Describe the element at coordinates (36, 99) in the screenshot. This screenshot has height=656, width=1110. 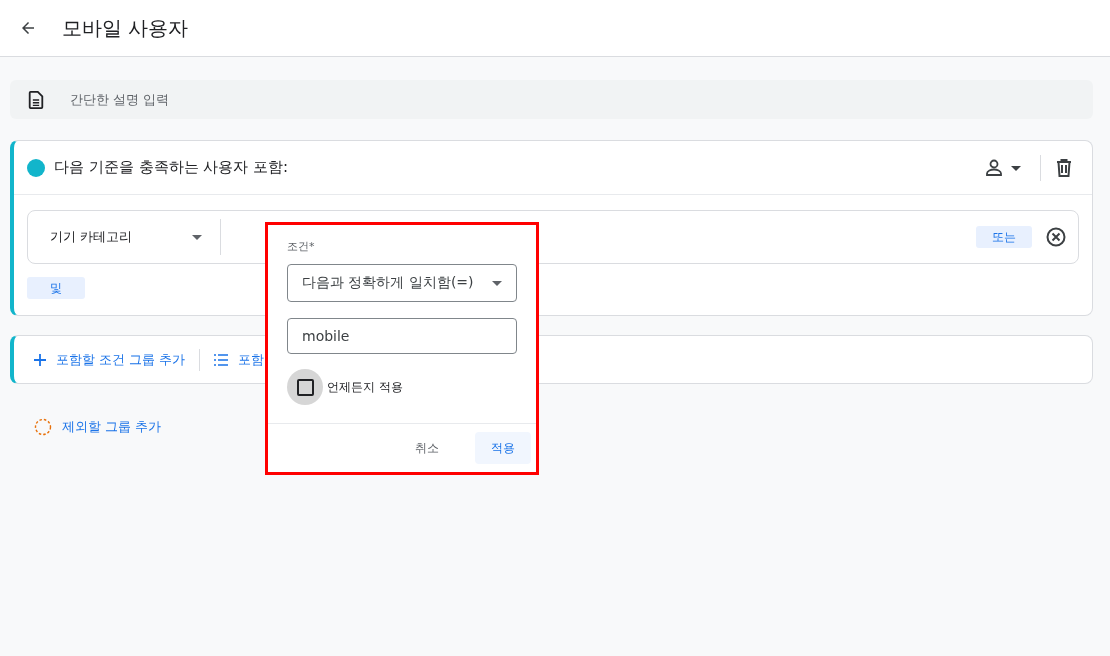
I see `document-icon` at that location.